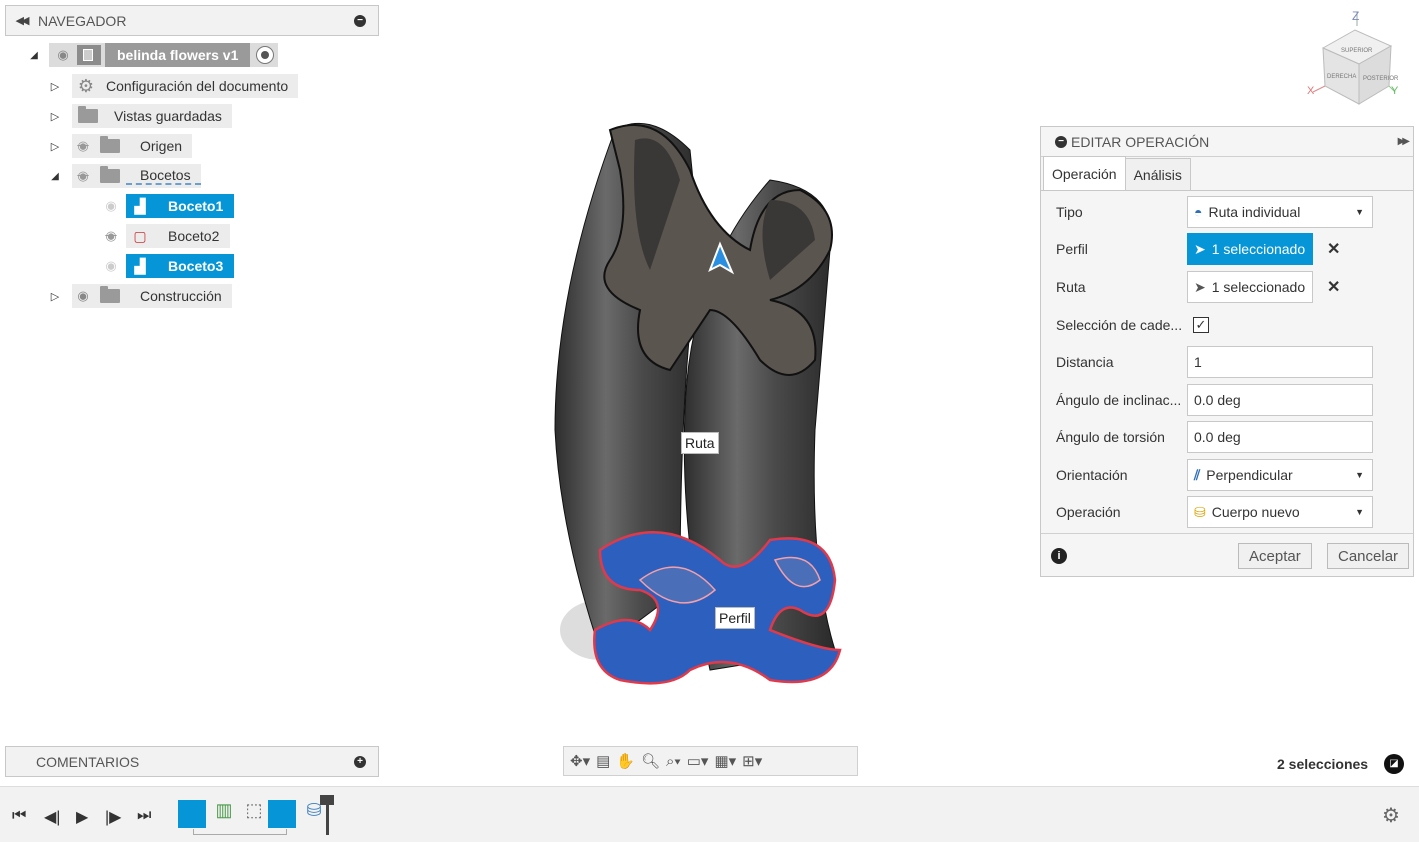  What do you see at coordinates (52, 817) in the screenshot?
I see `step-back-icon: ◀|` at bounding box center [52, 817].